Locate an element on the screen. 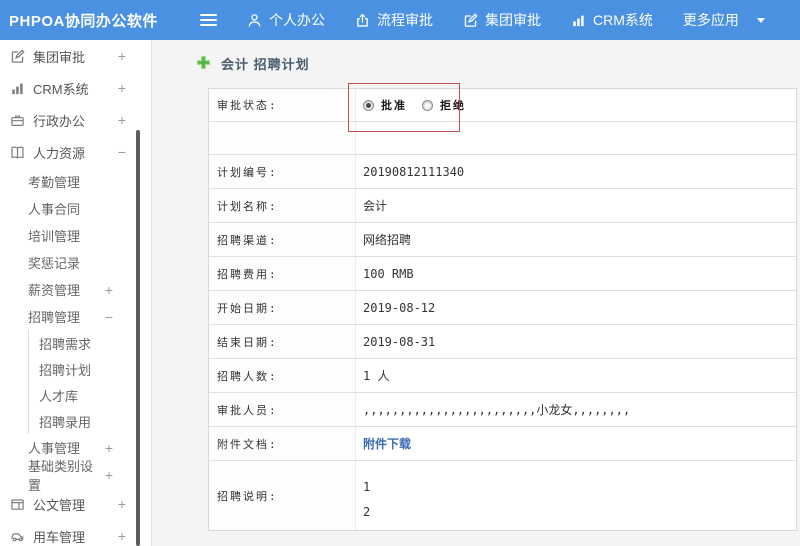 The width and height of the screenshot is (800, 546). field-row-plan-no: 计划编号: 20190812111340 is located at coordinates (502, 172).